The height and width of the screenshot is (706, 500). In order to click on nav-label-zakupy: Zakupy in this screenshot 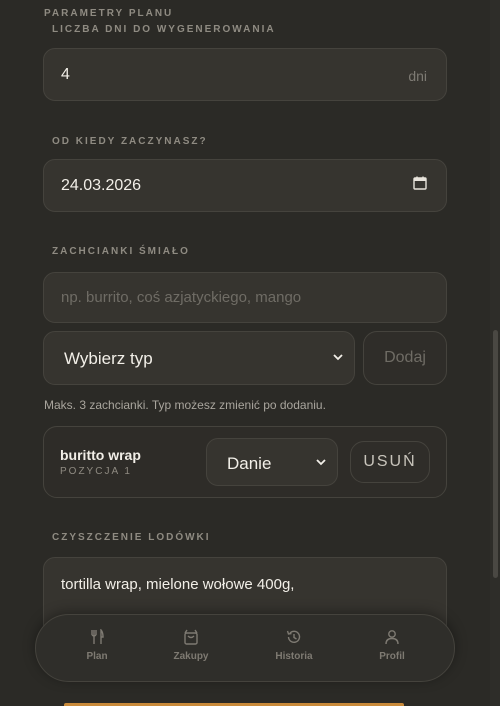, I will do `click(191, 656)`.